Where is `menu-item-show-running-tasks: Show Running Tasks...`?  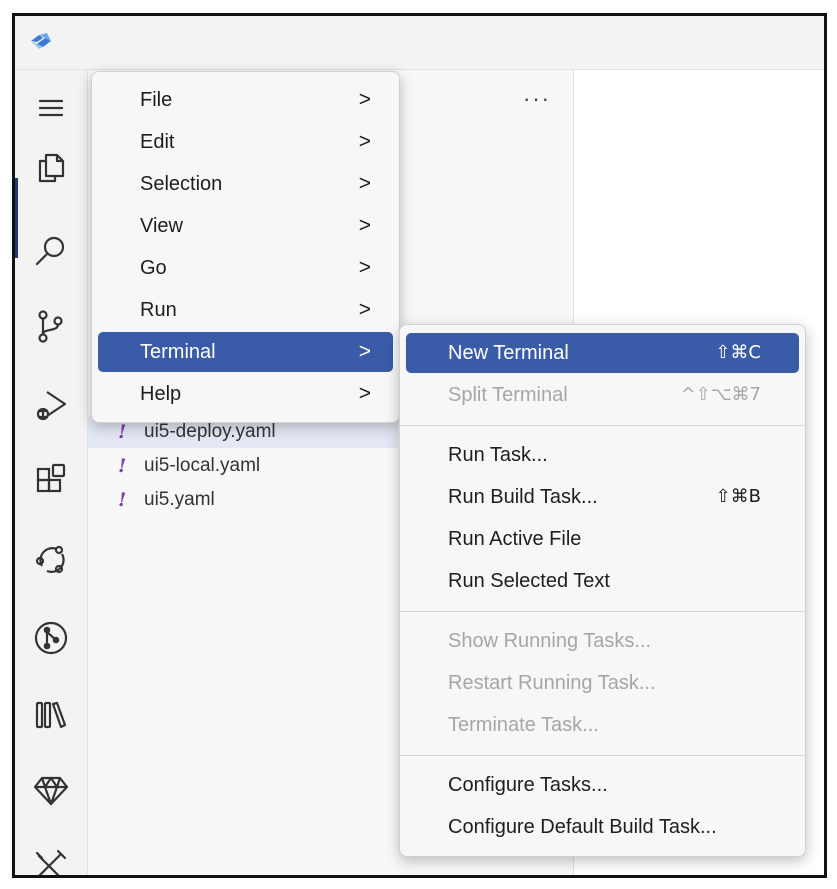 menu-item-show-running-tasks: Show Running Tasks... is located at coordinates (602, 641).